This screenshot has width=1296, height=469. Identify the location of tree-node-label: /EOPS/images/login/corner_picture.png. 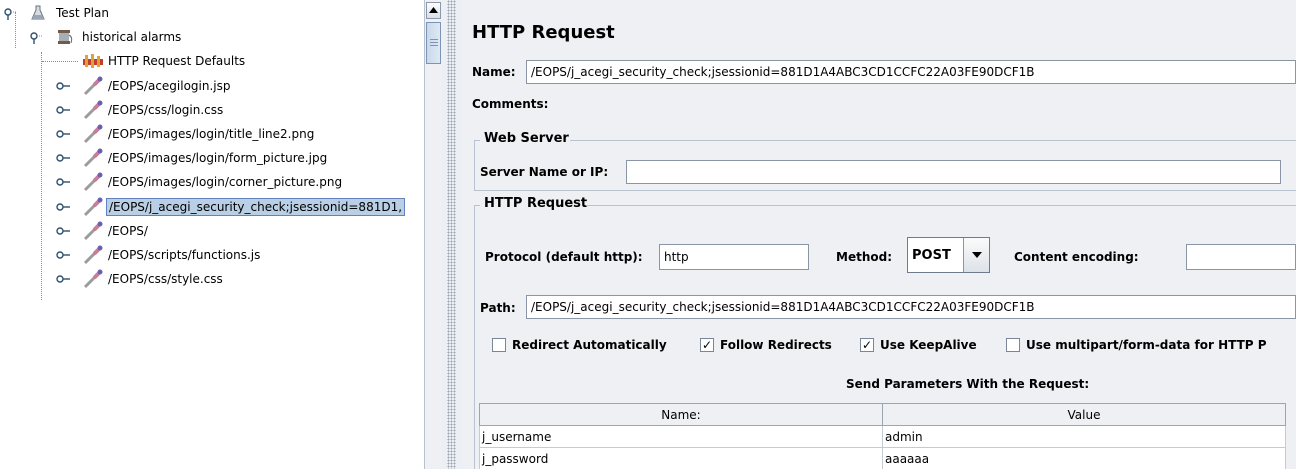
(225, 182).